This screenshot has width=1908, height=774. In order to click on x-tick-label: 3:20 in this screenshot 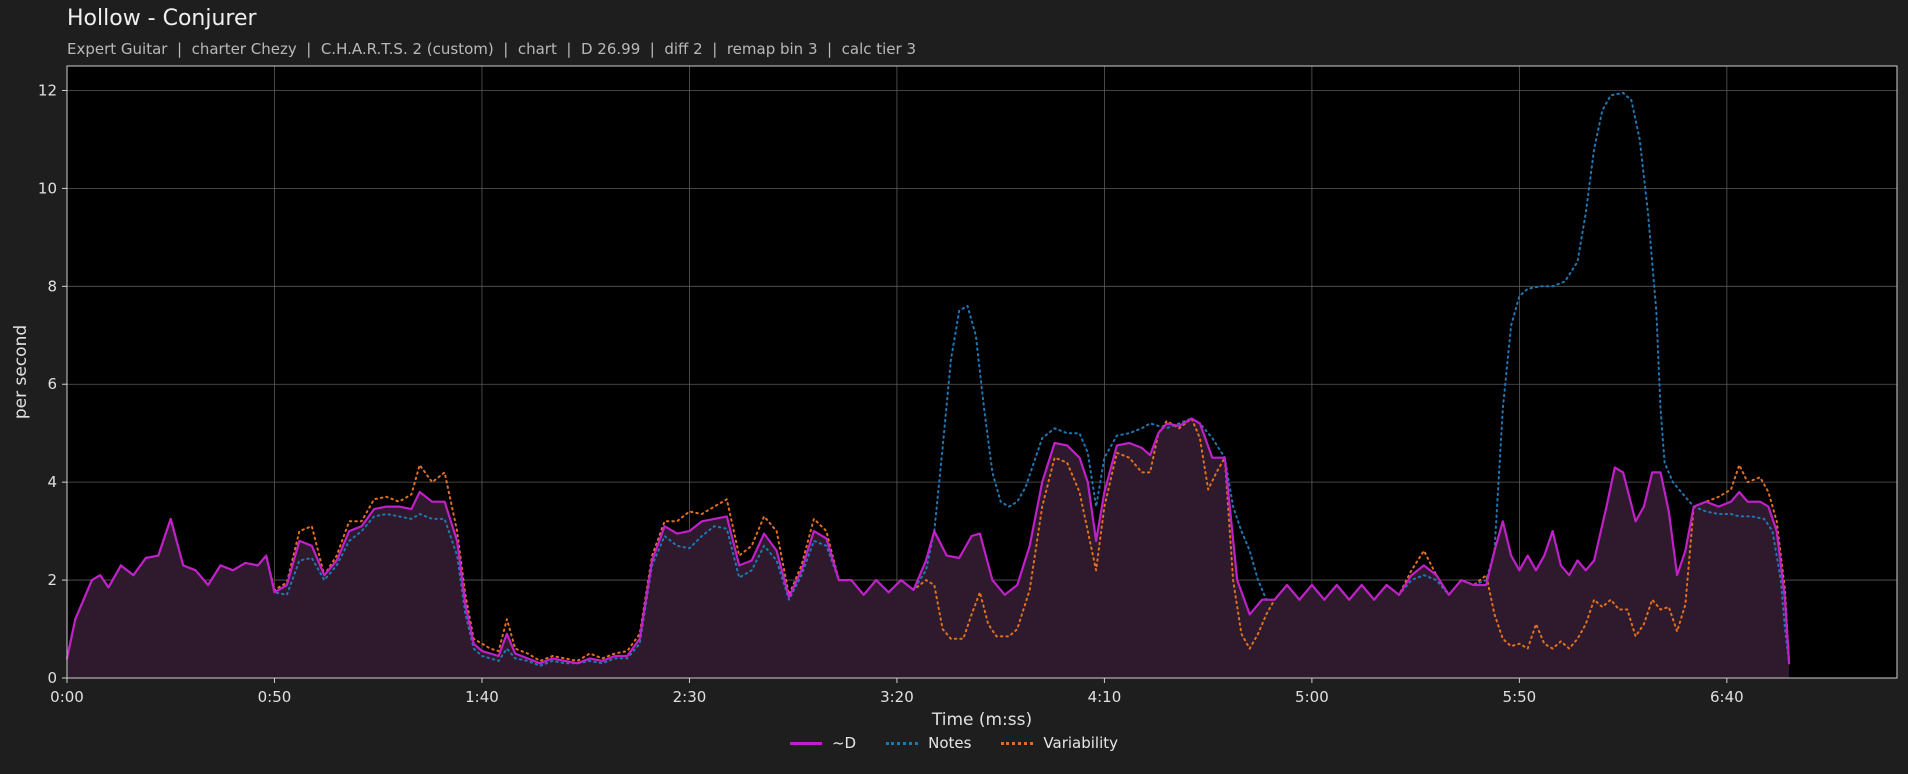, I will do `click(897, 697)`.